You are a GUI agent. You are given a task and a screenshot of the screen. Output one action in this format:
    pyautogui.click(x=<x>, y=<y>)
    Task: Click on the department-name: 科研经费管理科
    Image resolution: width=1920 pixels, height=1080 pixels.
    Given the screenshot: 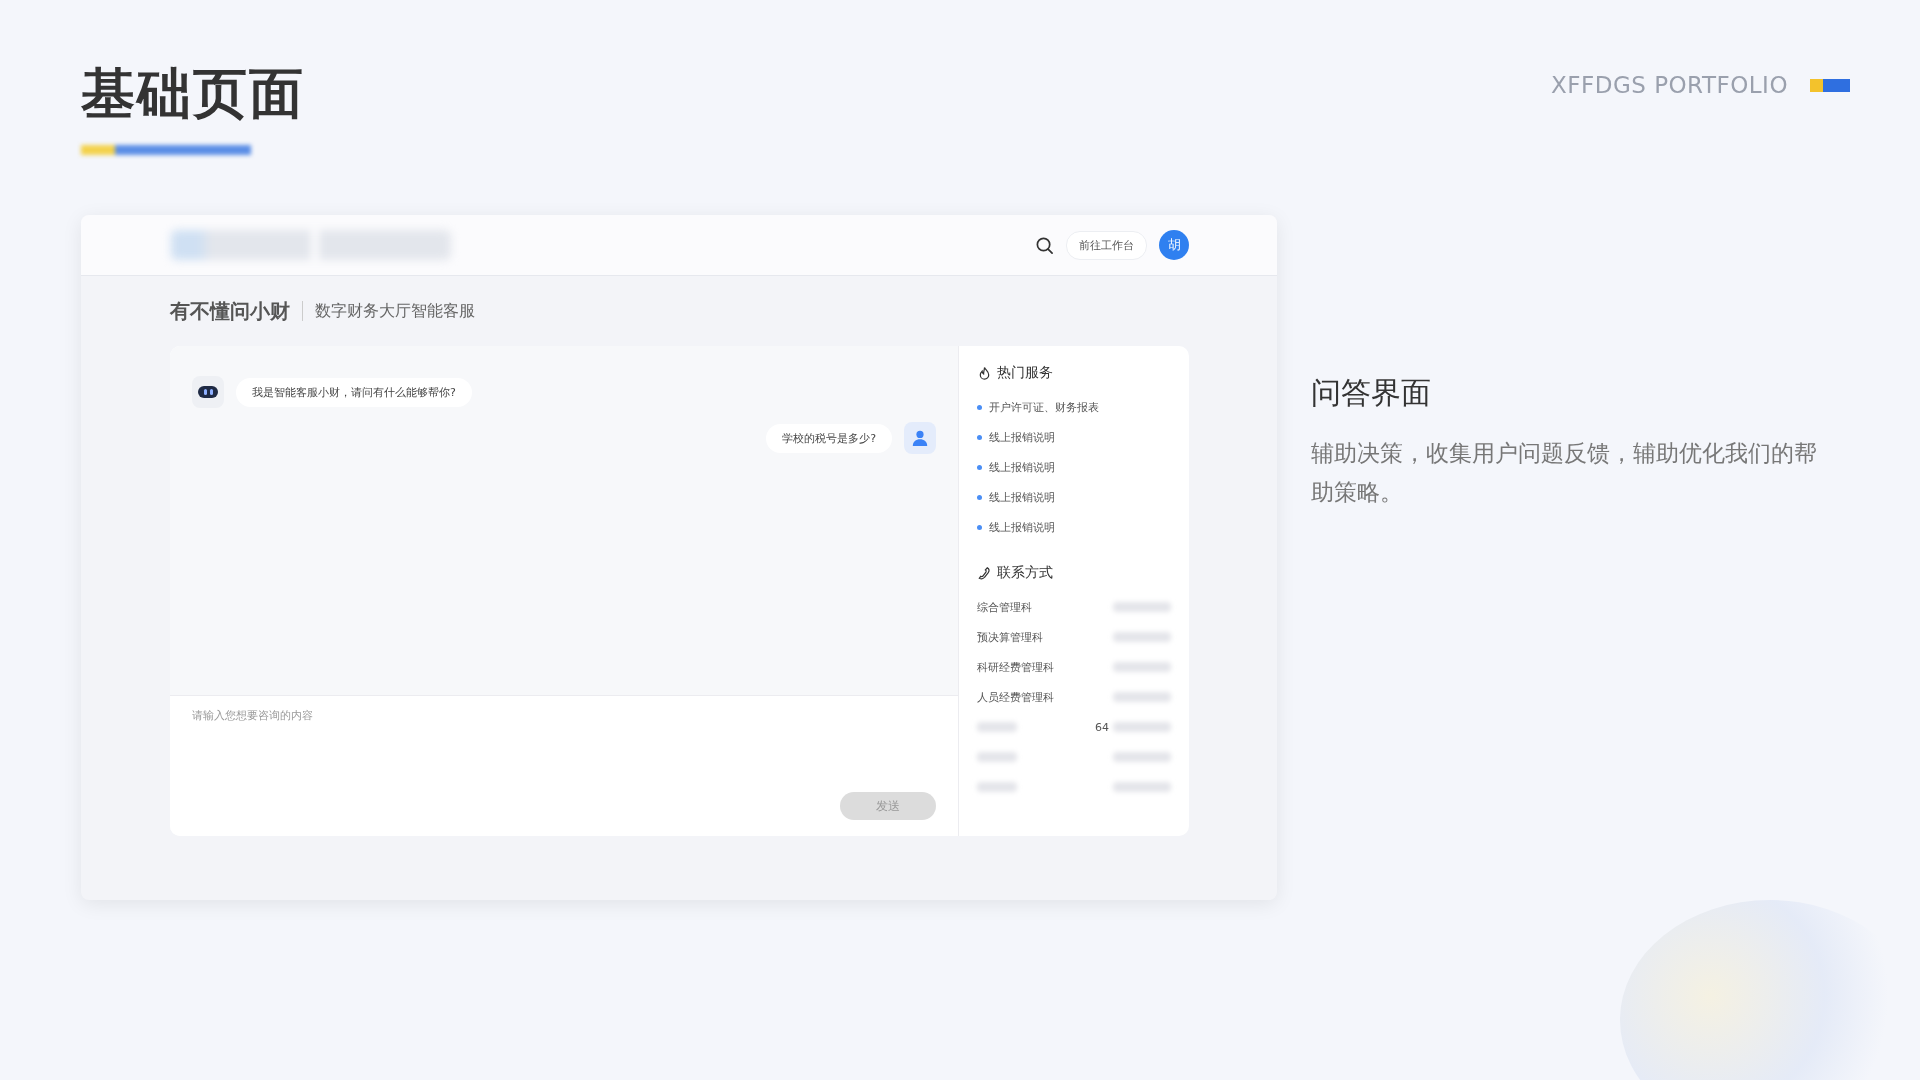 What is the action you would take?
    pyautogui.click(x=1015, y=667)
    